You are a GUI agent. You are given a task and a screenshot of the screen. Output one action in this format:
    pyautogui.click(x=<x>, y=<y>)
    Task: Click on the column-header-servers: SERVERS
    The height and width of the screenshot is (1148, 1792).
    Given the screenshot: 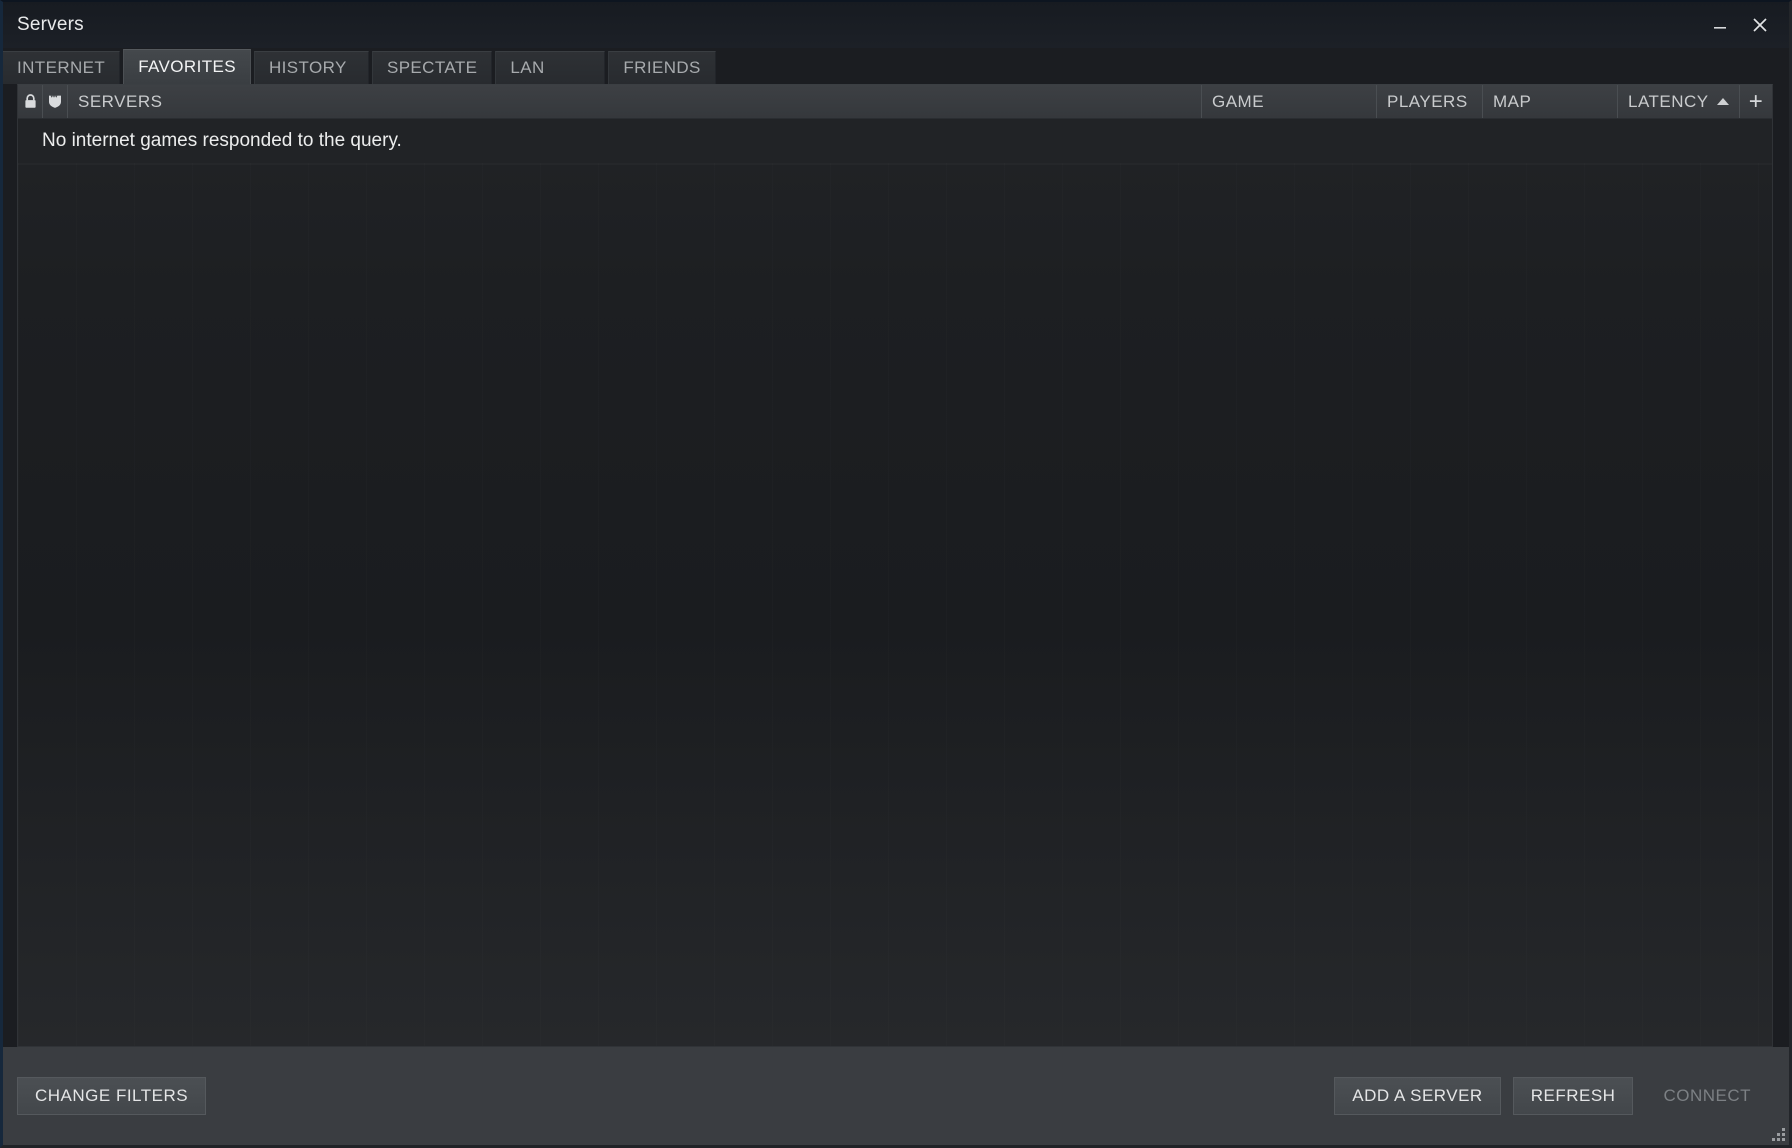 What is the action you would take?
    pyautogui.click(x=635, y=101)
    